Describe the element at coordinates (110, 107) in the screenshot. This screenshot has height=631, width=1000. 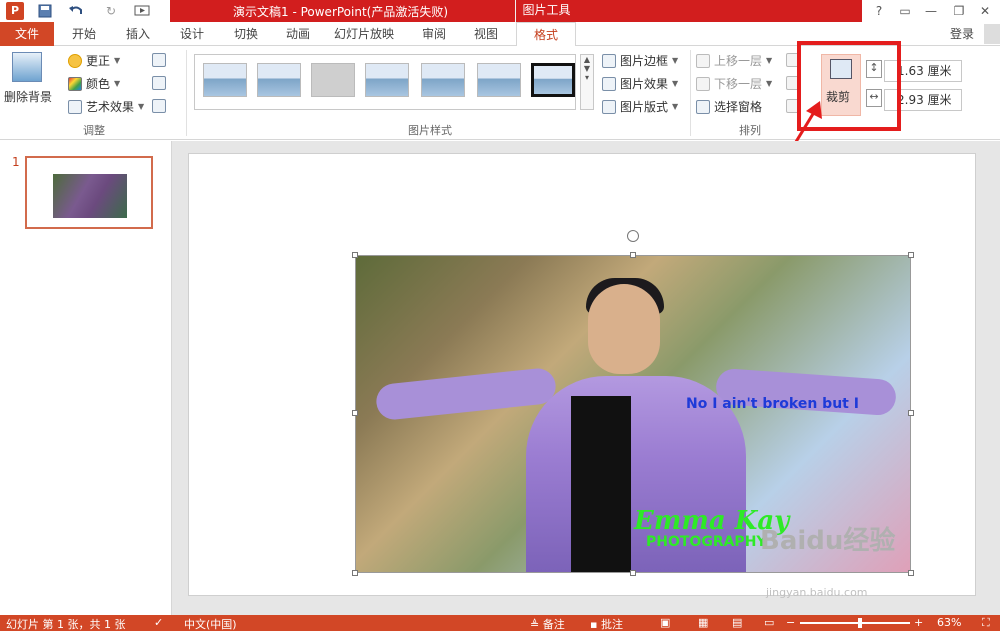
I see `artistic-effects-label: 艺术效果` at that location.